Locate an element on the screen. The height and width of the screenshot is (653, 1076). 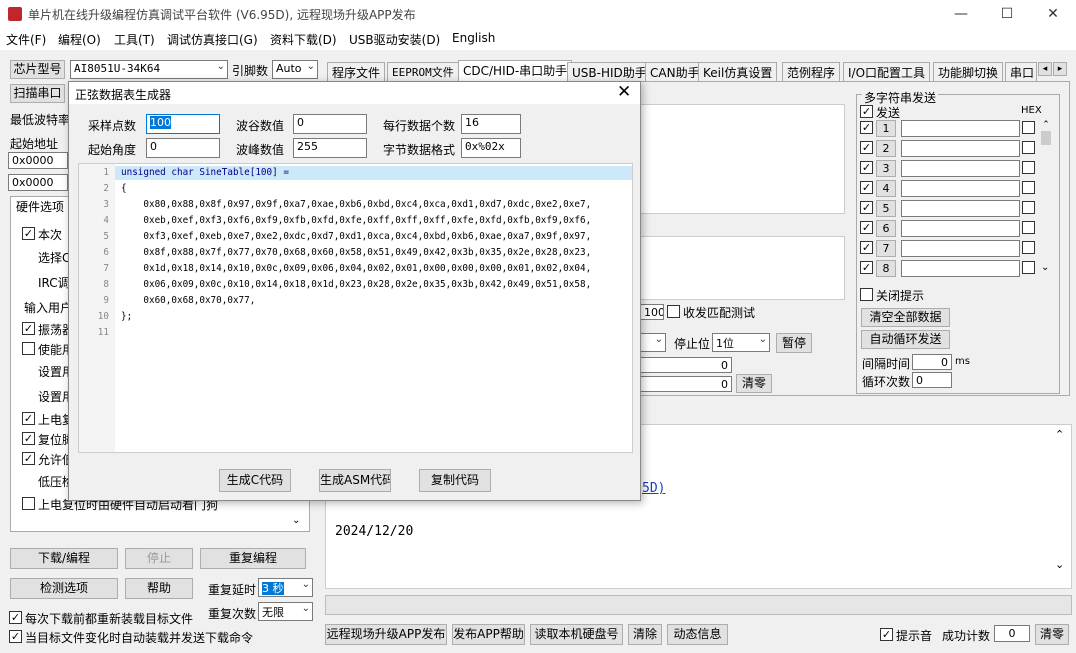
maximize-button: ☐ is located at coordinates (1007, 14).